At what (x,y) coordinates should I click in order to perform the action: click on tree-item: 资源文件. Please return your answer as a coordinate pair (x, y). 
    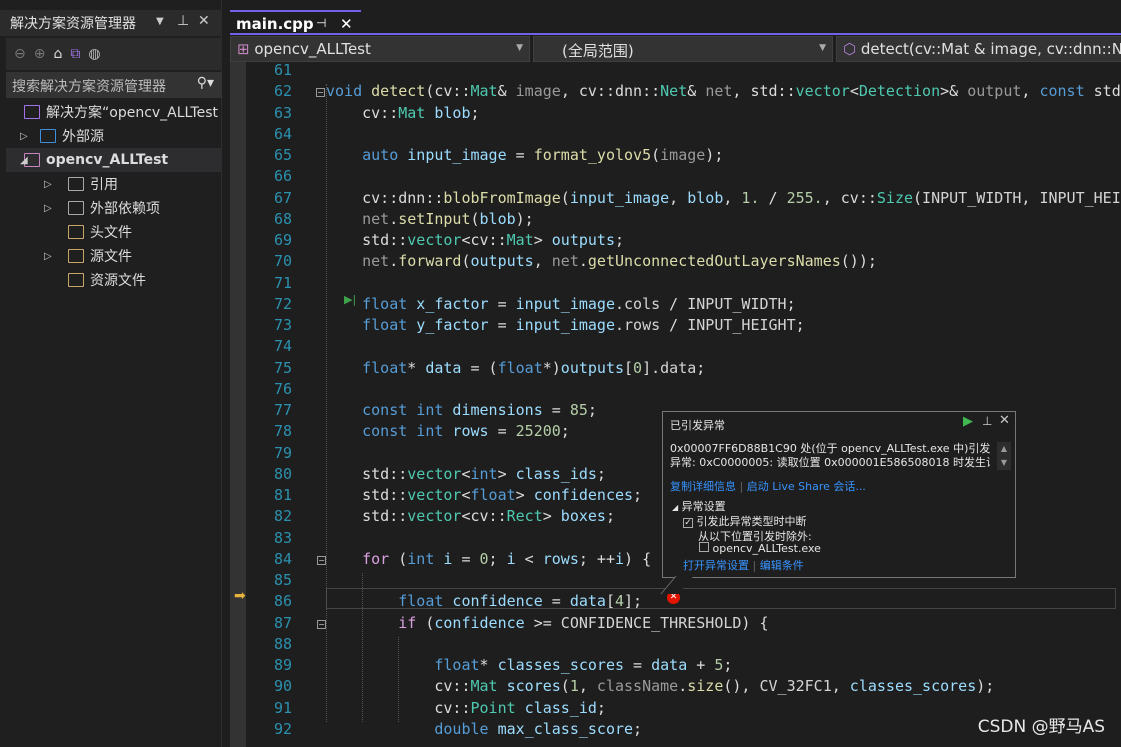
    Looking at the image, I should click on (114, 280).